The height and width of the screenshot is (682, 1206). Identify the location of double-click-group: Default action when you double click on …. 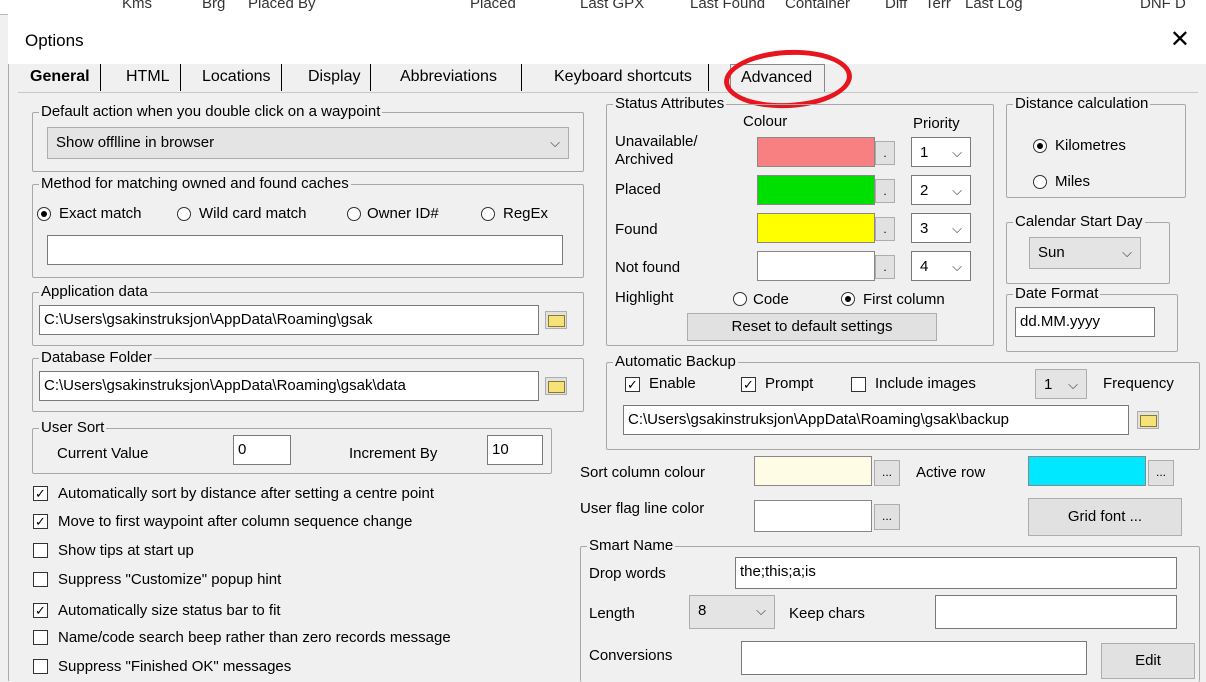
(308, 137).